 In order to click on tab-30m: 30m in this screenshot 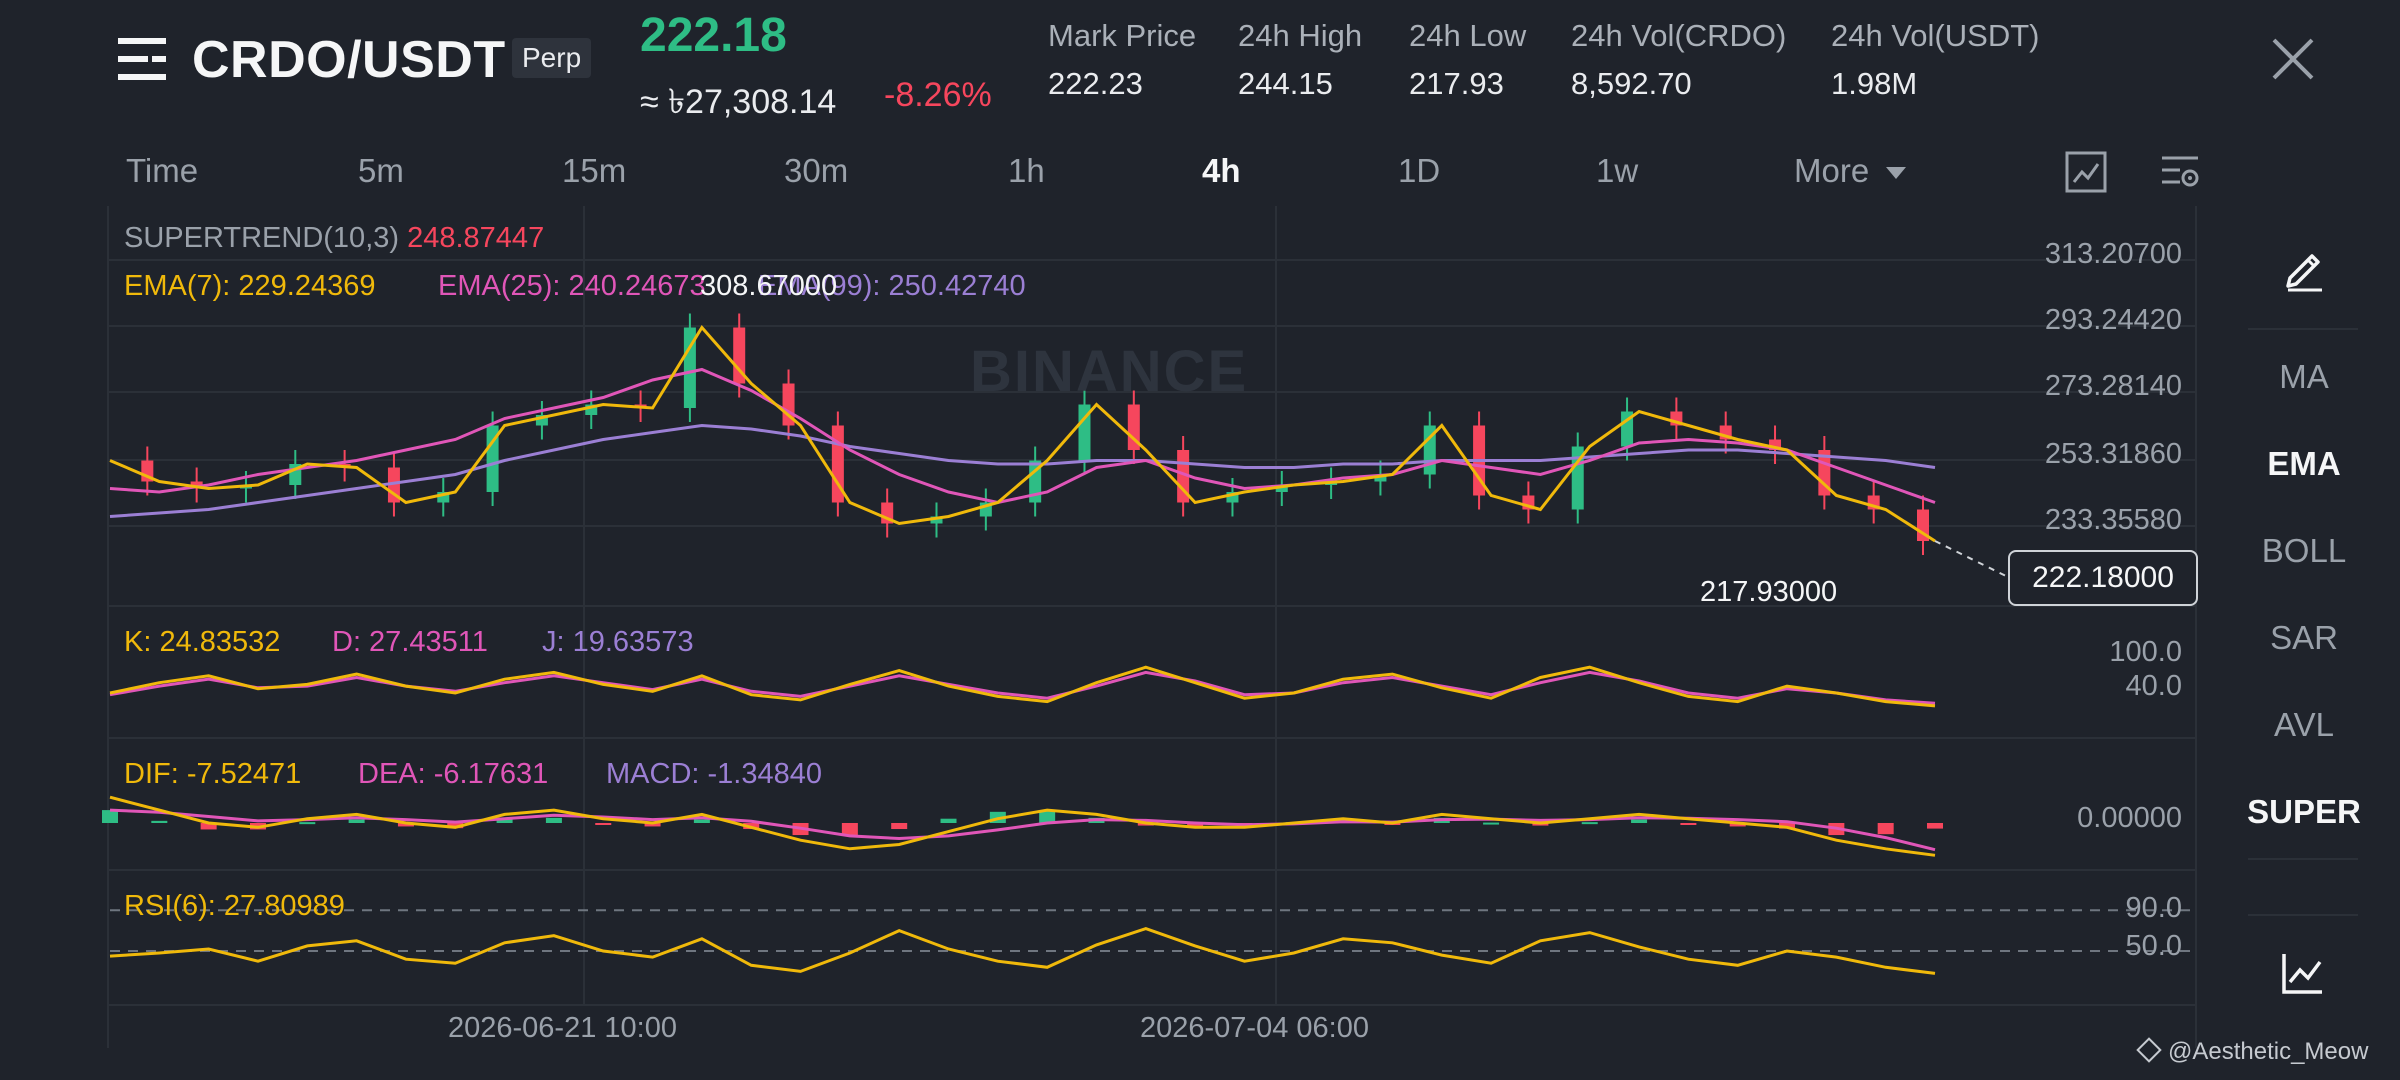, I will do `click(816, 171)`.